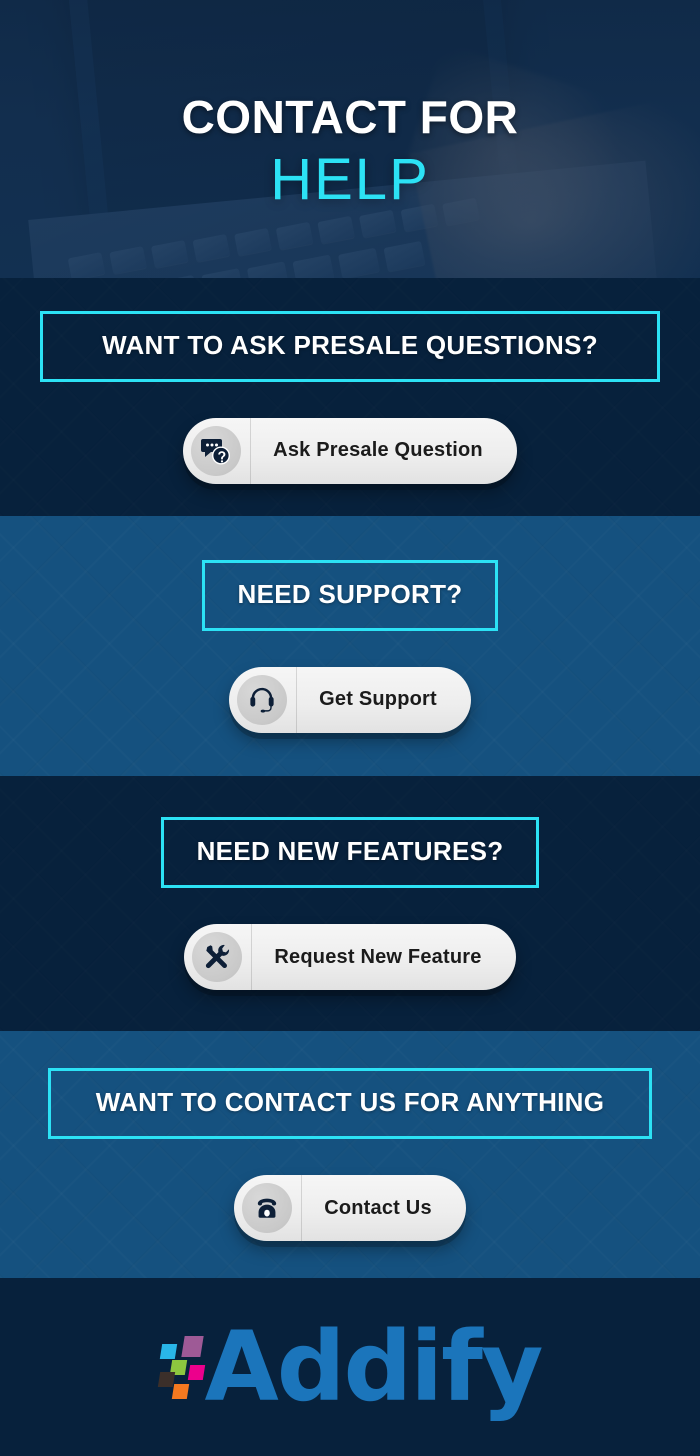 The image size is (700, 1456). I want to click on ask-presale-question-button: Ask Presale Question, so click(350, 450).